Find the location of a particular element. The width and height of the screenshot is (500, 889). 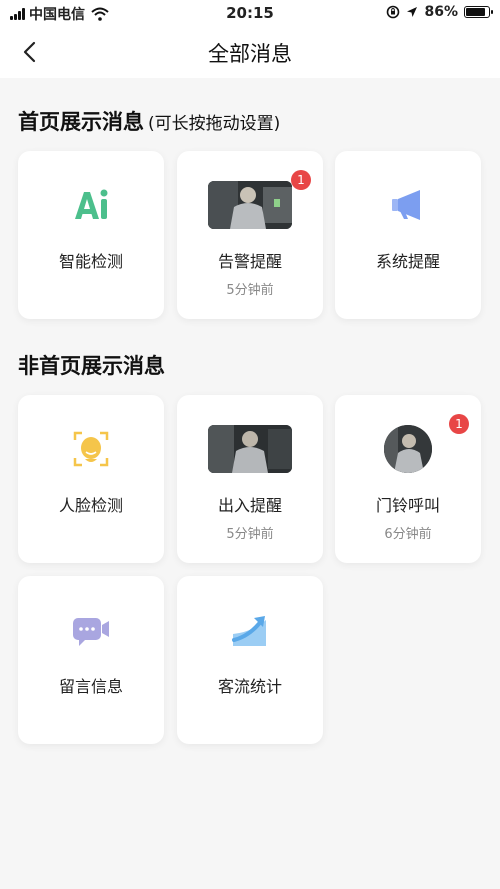

battery-icon is located at coordinates (478, 12).